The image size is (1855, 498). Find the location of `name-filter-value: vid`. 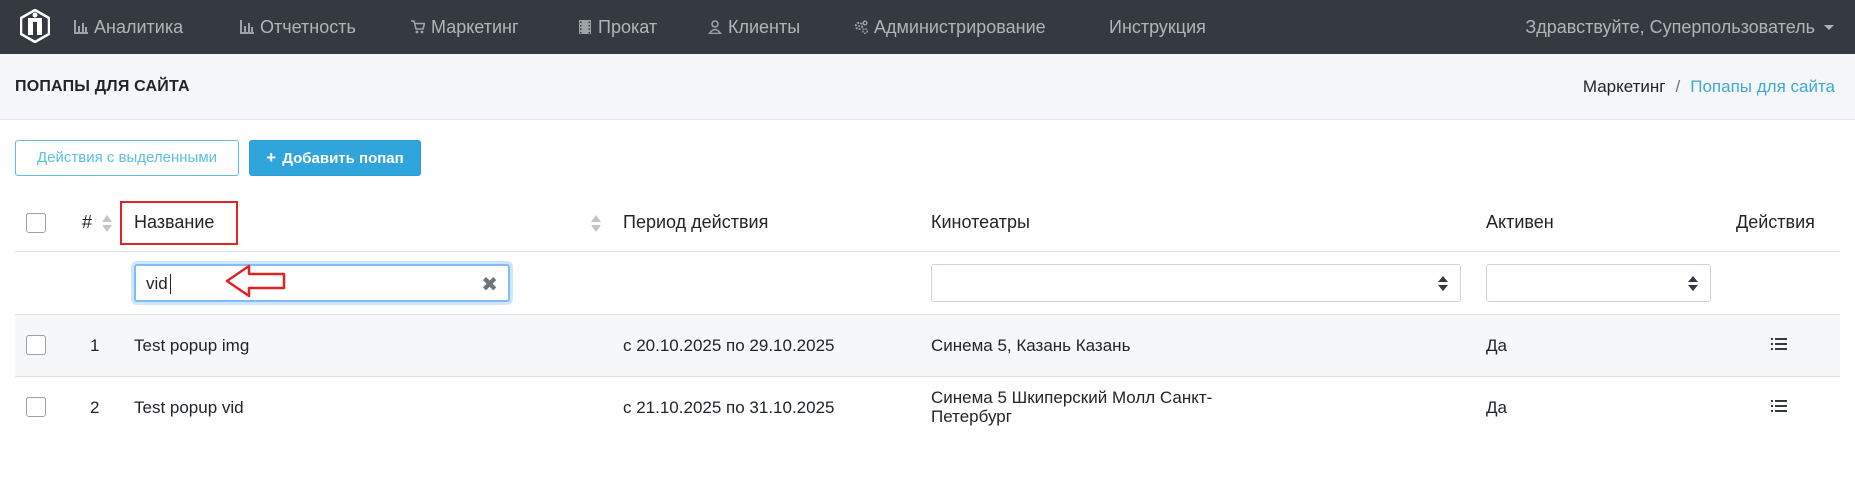

name-filter-value: vid is located at coordinates (157, 283).